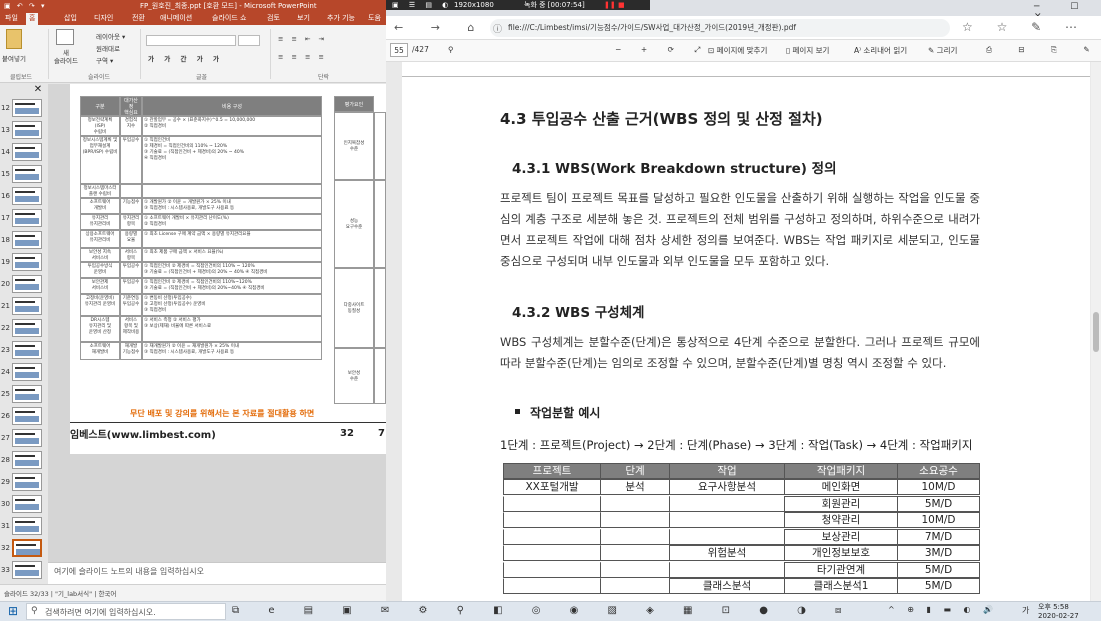 This screenshot has height=621, width=1101. I want to click on slide-table-cell: 소프트웨어 재개발비, so click(100, 351).